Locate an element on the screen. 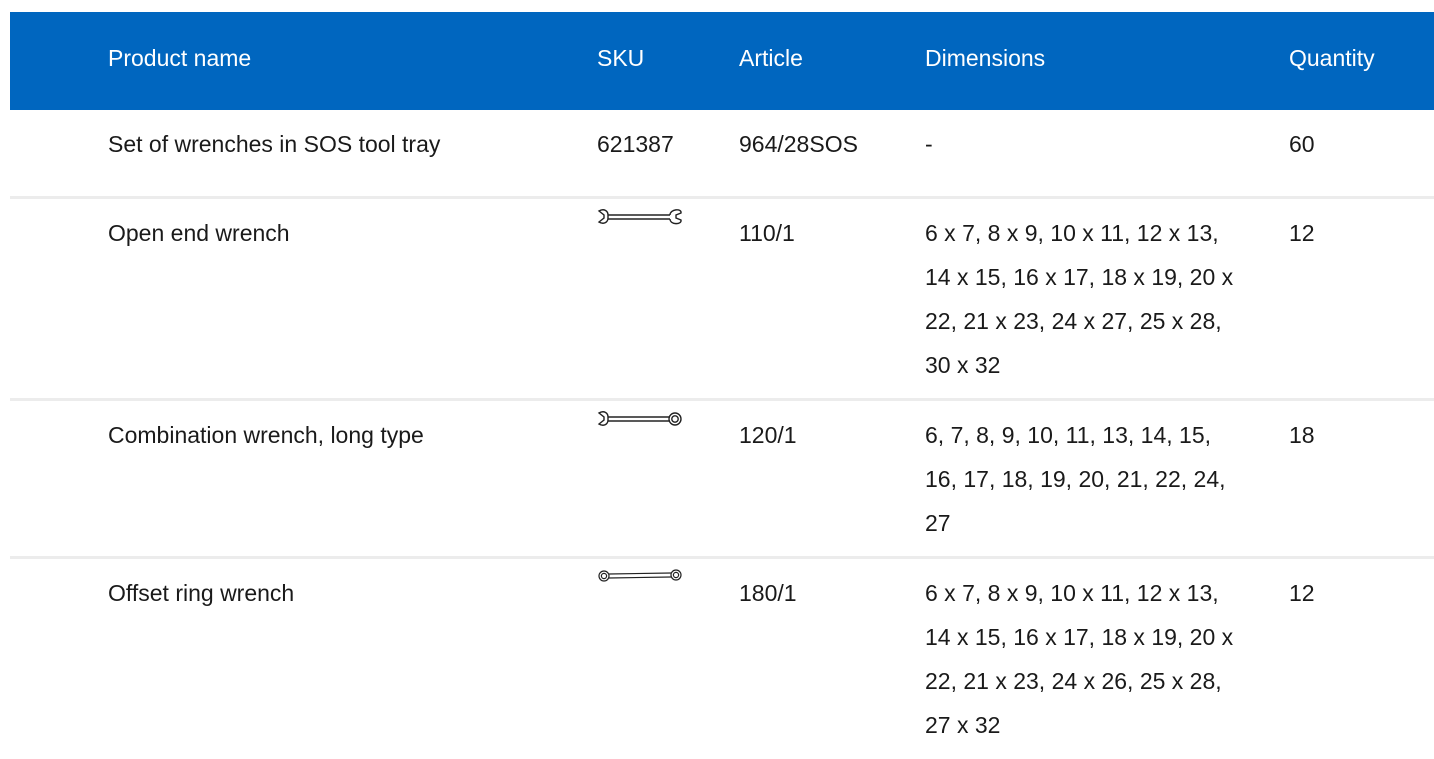 Image resolution: width=1434 pixels, height=759 pixels. quantity-value: 60 is located at coordinates (1302, 144).